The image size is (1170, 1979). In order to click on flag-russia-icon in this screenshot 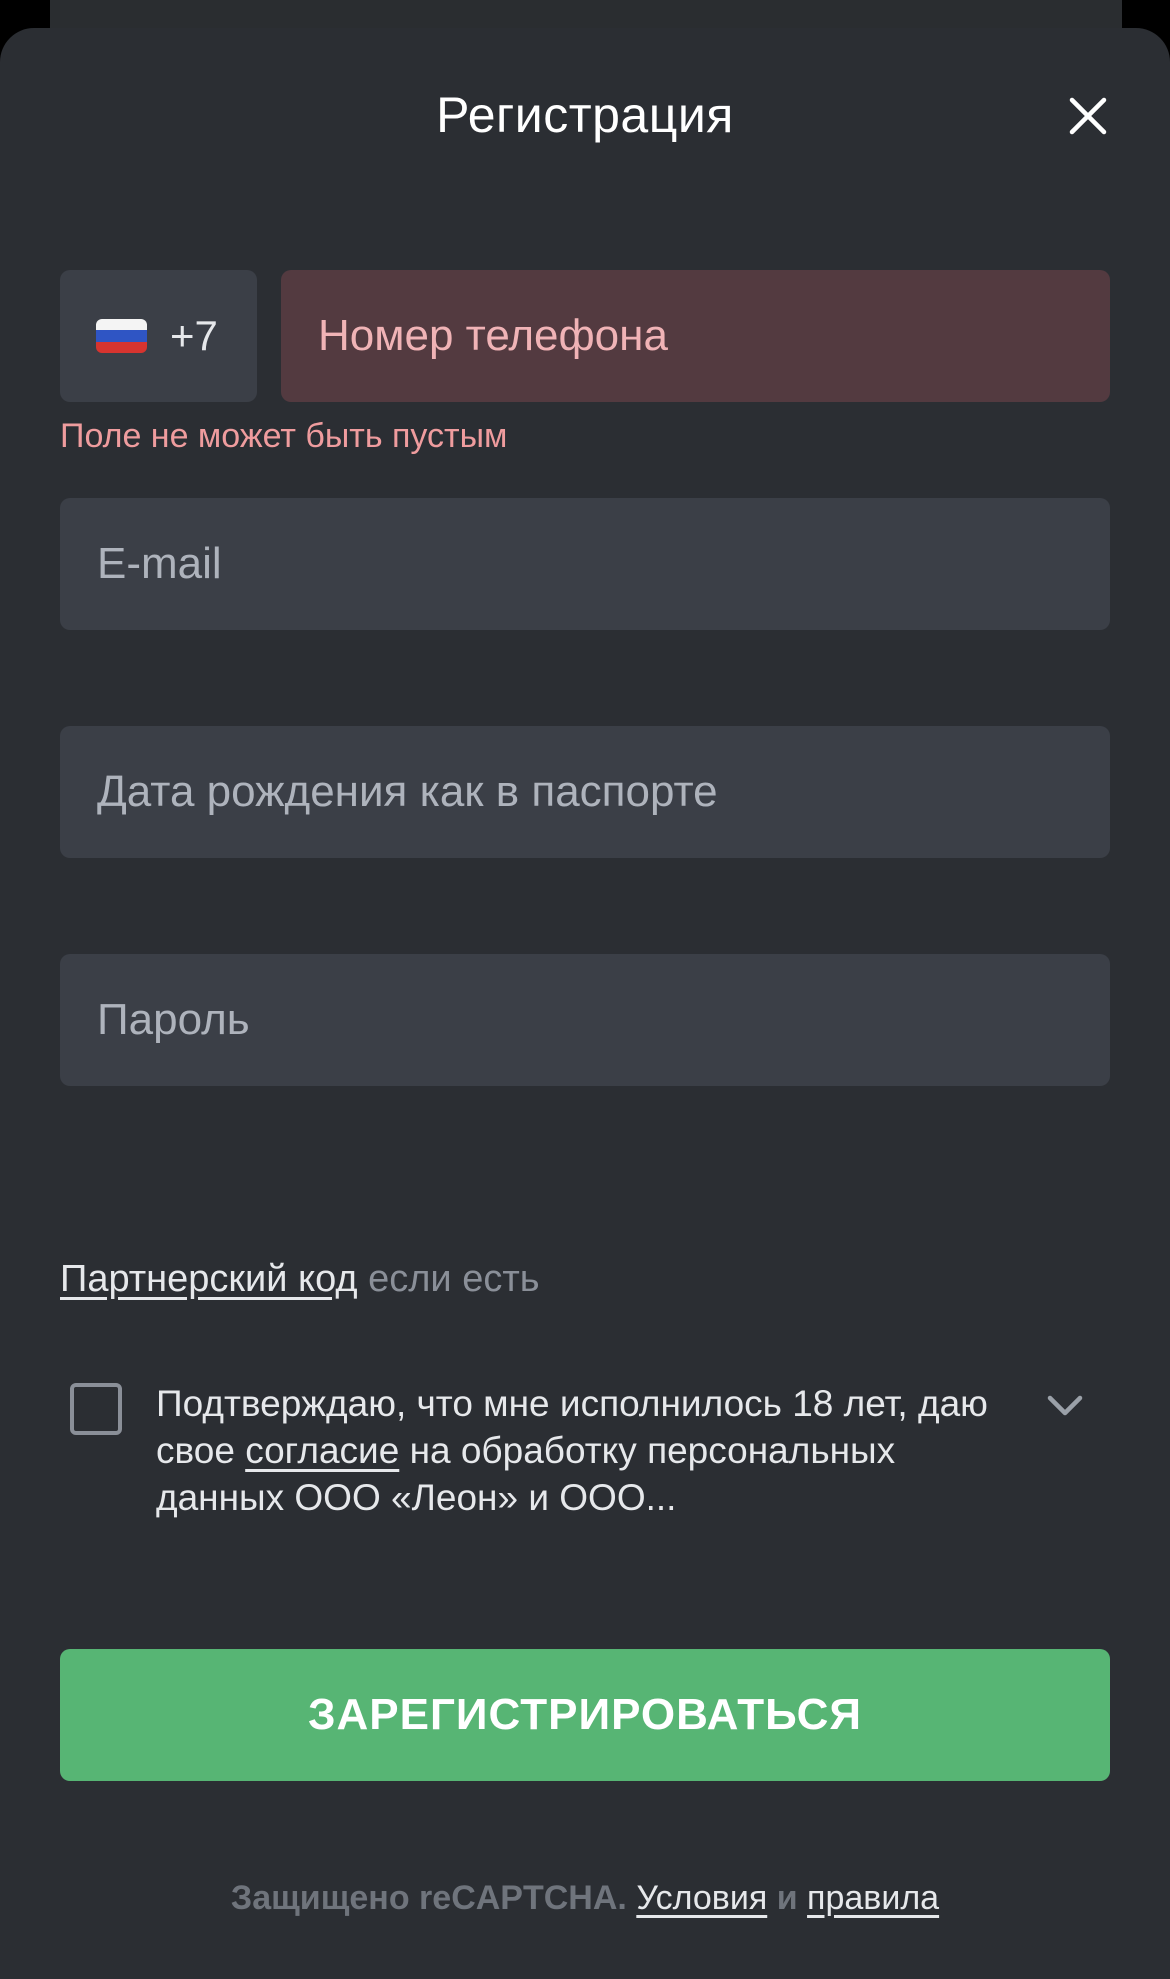, I will do `click(121, 336)`.